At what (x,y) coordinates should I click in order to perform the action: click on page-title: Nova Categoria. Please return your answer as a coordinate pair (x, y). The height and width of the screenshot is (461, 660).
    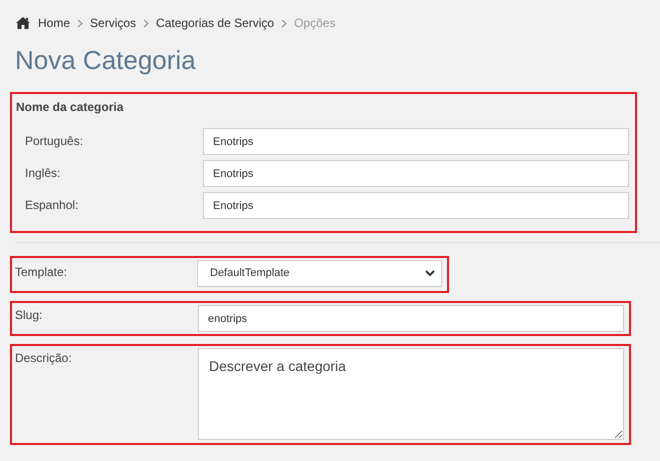
    Looking at the image, I should click on (105, 60).